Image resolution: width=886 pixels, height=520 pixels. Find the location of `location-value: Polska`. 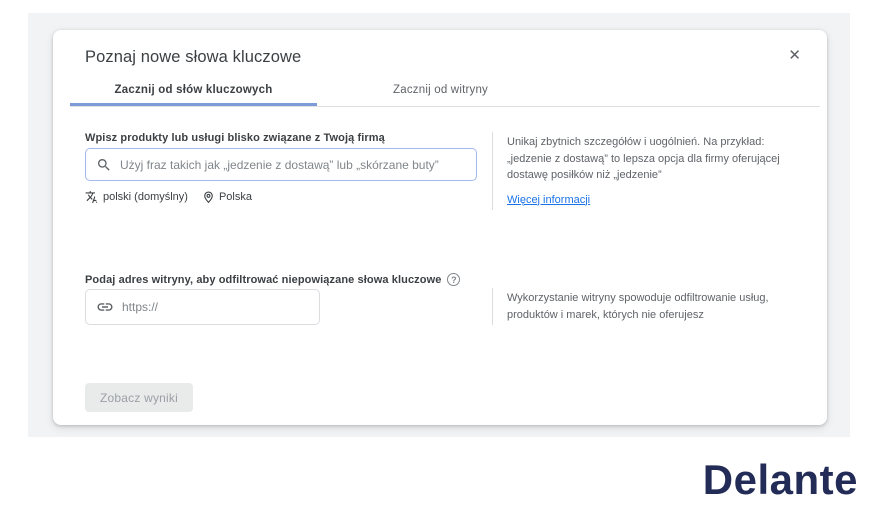

location-value: Polska is located at coordinates (235, 197).